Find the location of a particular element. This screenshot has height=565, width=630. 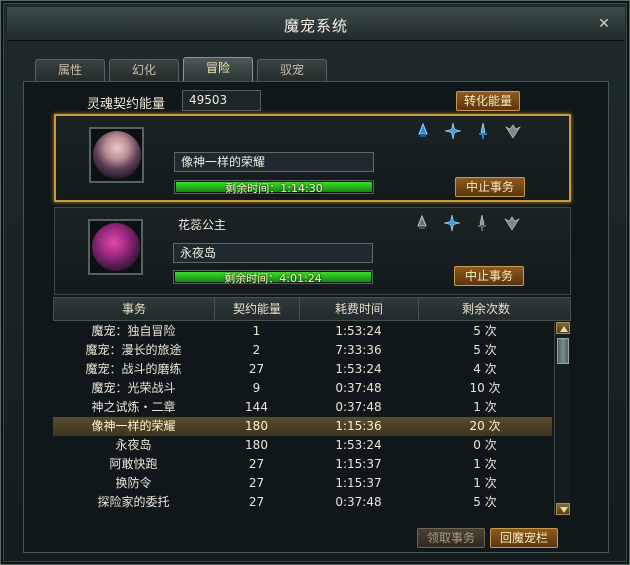

header-remaining: 剩余次数 is located at coordinates (486, 309).